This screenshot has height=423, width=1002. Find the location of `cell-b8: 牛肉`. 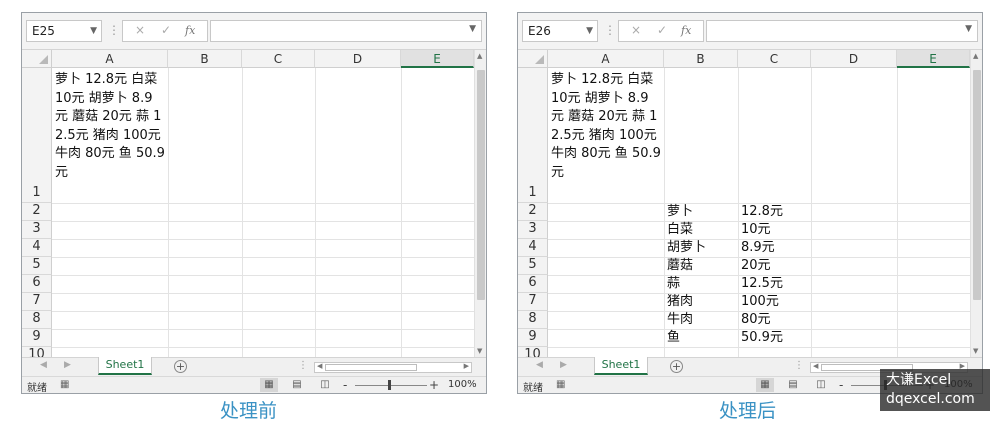

cell-b8: 牛肉 is located at coordinates (680, 320).